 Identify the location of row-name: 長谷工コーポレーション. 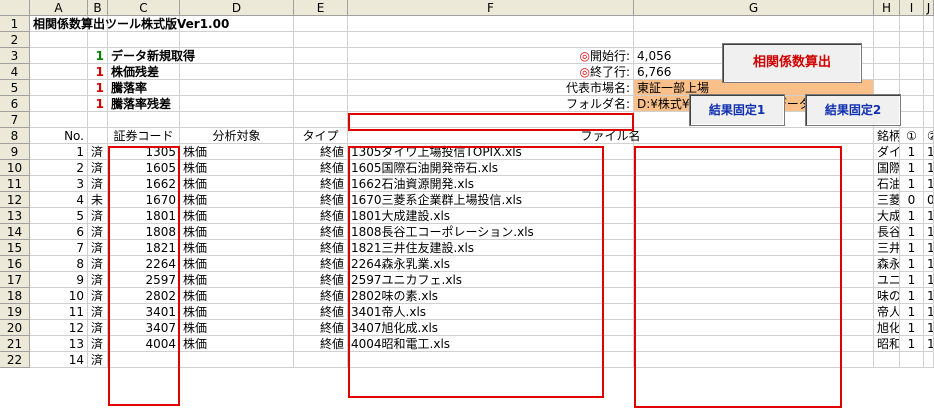
(887, 232).